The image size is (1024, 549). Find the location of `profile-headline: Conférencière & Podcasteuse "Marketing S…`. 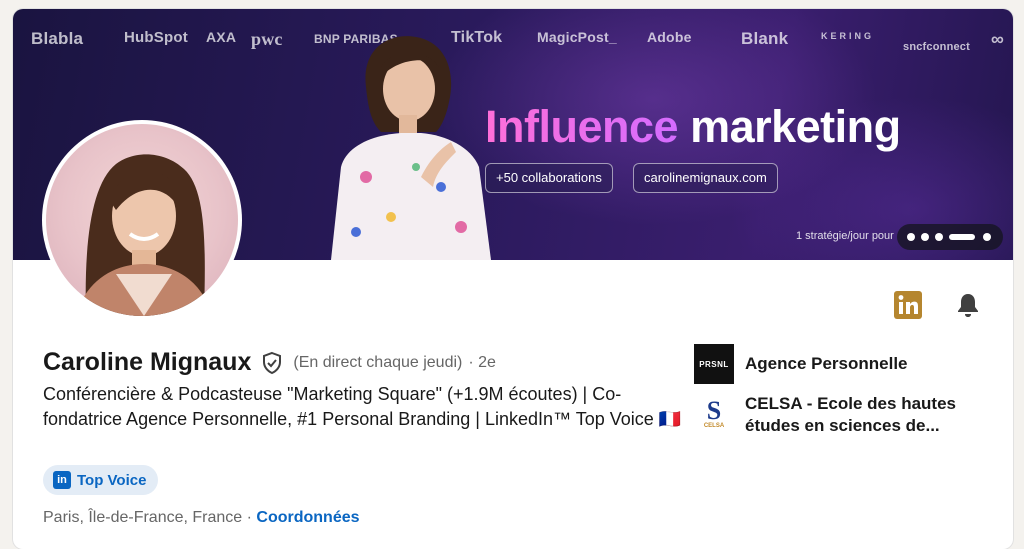

profile-headline: Conférencière & Podcasteuse "Marketing S… is located at coordinates (362, 406).